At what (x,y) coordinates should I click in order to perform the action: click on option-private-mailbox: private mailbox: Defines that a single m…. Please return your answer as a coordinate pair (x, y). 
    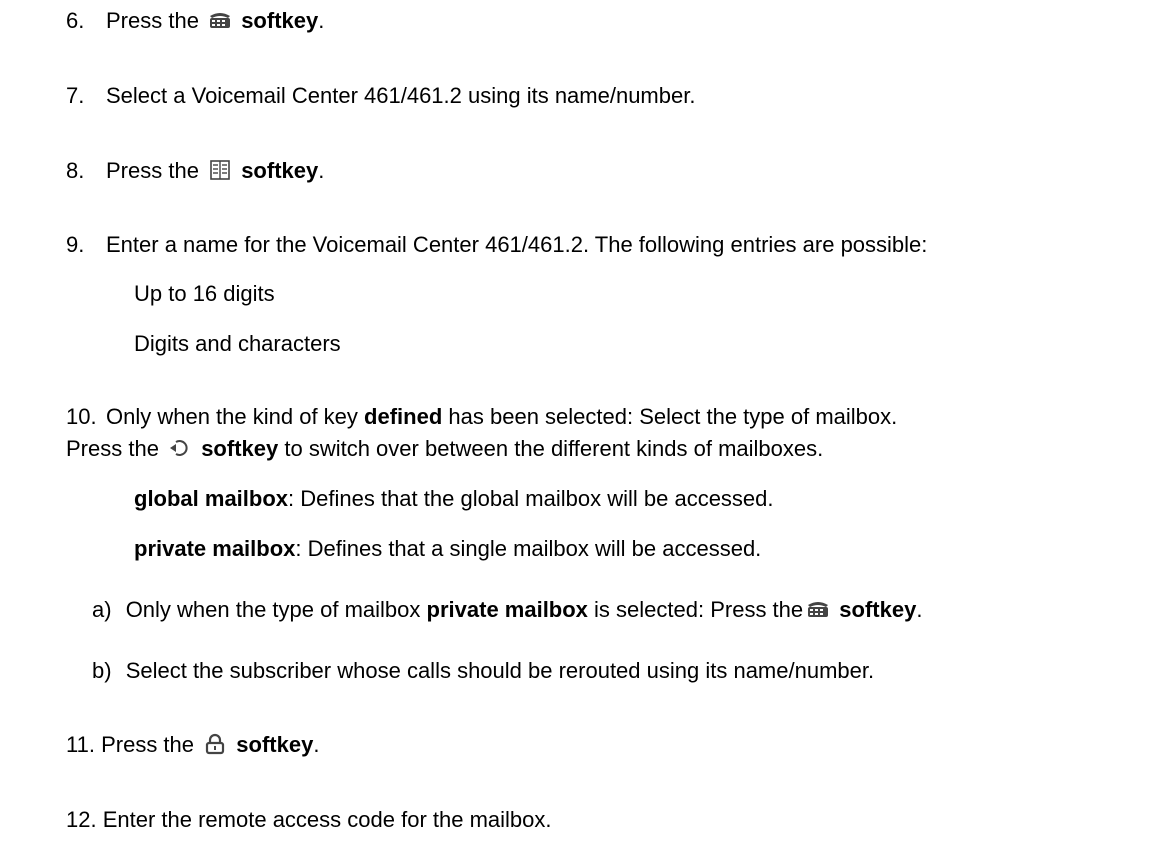
    Looking at the image, I should click on (448, 548).